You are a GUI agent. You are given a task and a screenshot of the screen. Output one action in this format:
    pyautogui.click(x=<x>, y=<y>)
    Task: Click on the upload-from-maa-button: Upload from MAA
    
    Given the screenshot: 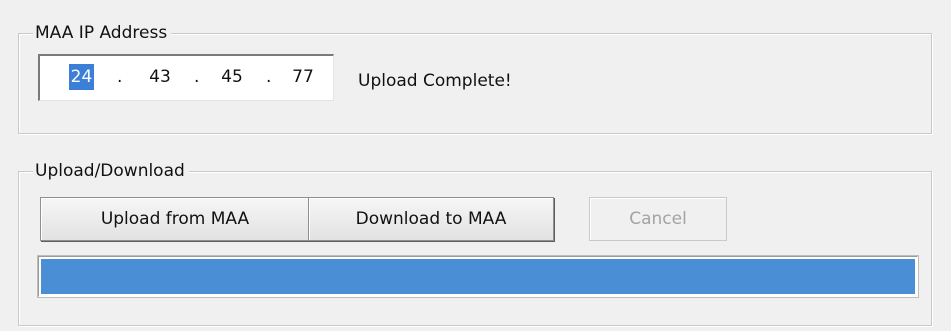 What is the action you would take?
    pyautogui.click(x=175, y=219)
    